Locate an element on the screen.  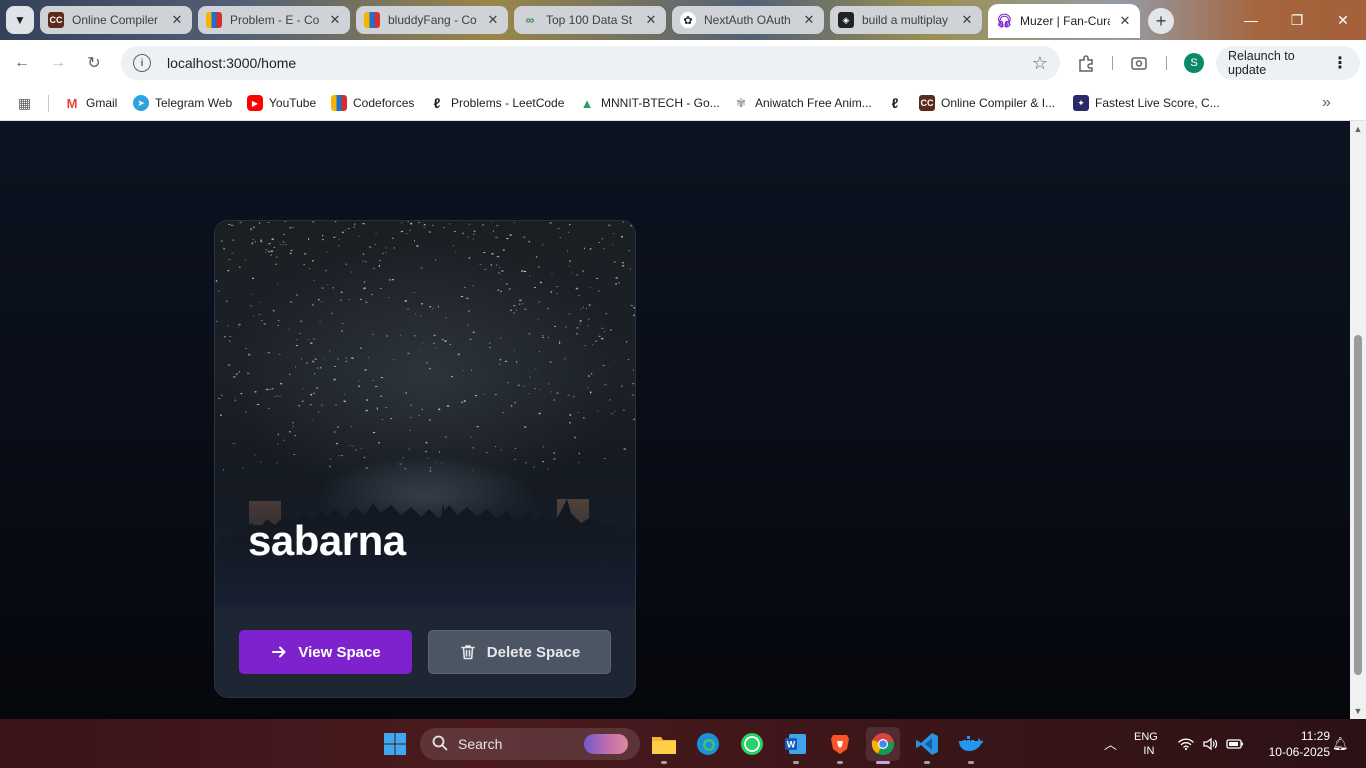
bookmark-telegram: ➤ Telegram Web is located at coordinates (182, 103).